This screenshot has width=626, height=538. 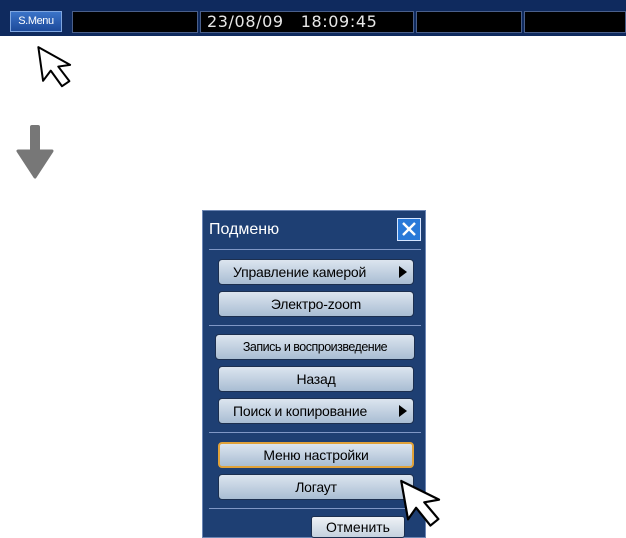 What do you see at coordinates (300, 411) in the screenshot?
I see `button-label: Поиск и копирование` at bounding box center [300, 411].